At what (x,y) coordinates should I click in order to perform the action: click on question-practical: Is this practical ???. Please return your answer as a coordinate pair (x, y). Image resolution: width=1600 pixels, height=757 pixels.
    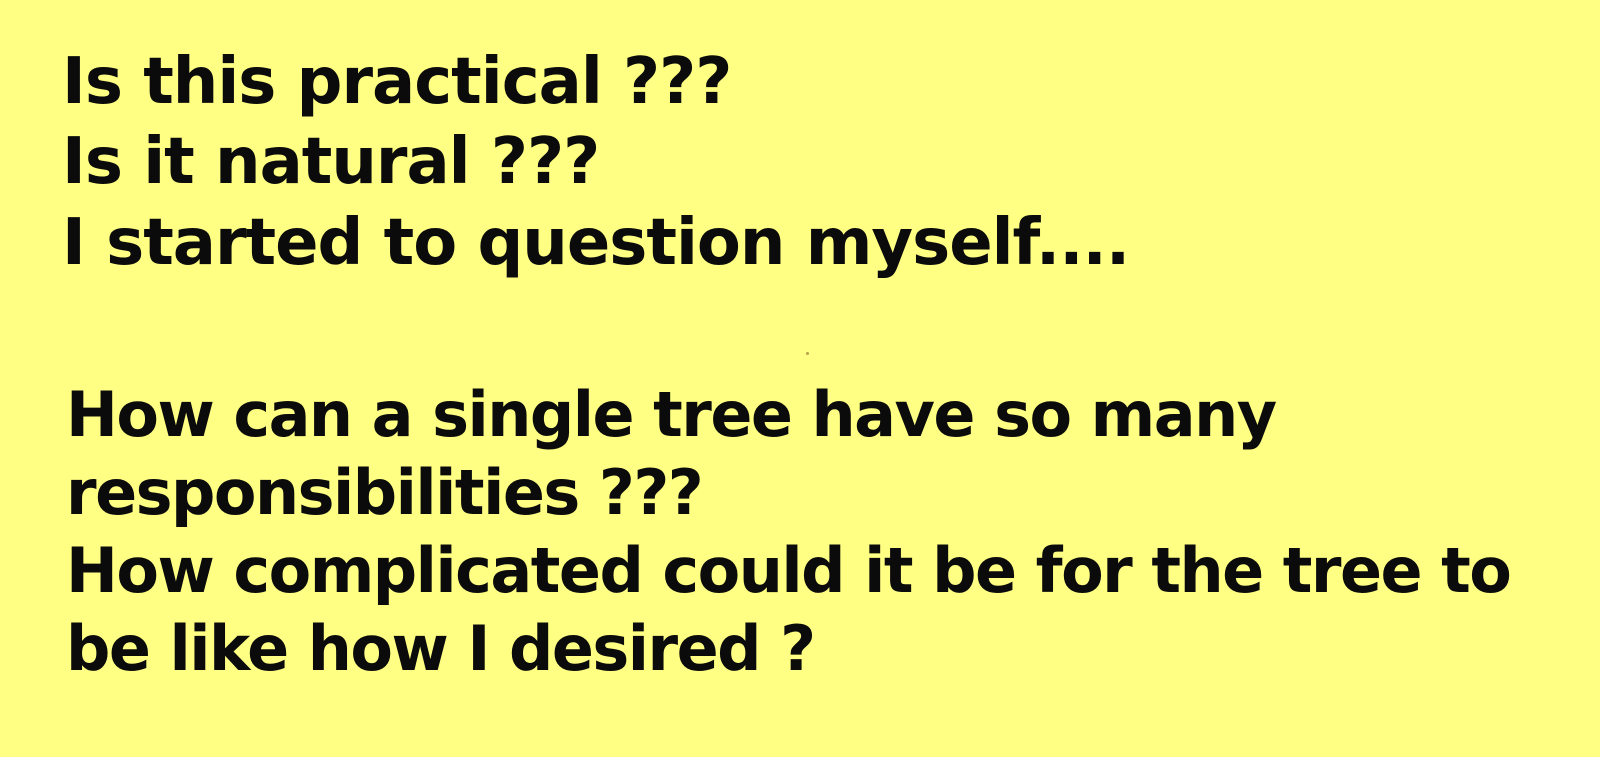
    Looking at the image, I should click on (397, 82).